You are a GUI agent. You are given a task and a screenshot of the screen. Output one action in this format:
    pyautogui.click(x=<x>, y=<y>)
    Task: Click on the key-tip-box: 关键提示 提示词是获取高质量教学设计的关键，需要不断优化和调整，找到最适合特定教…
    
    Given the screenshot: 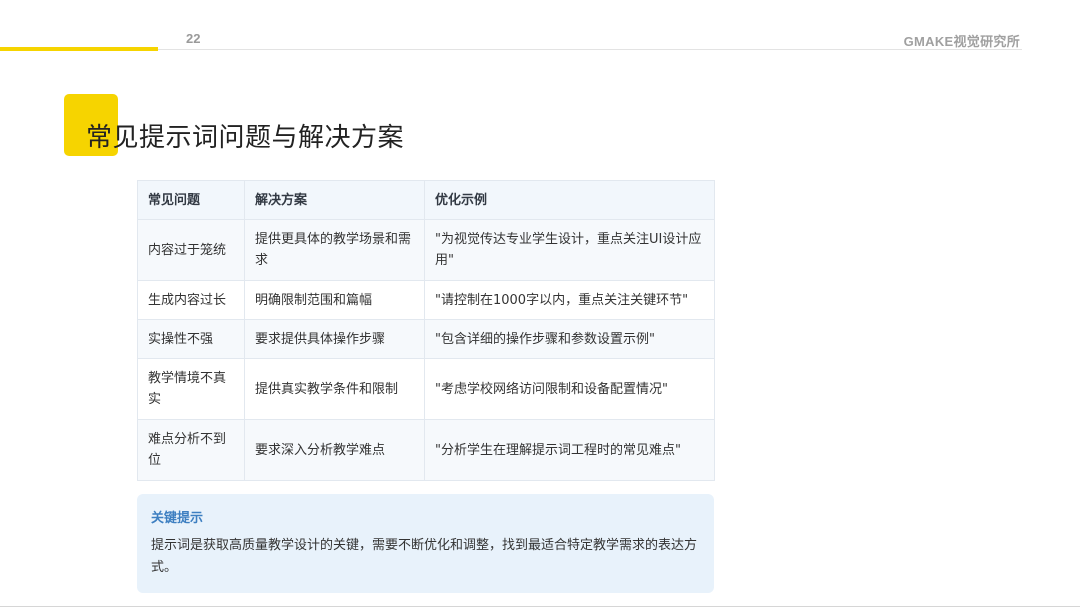 What is the action you would take?
    pyautogui.click(x=425, y=543)
    